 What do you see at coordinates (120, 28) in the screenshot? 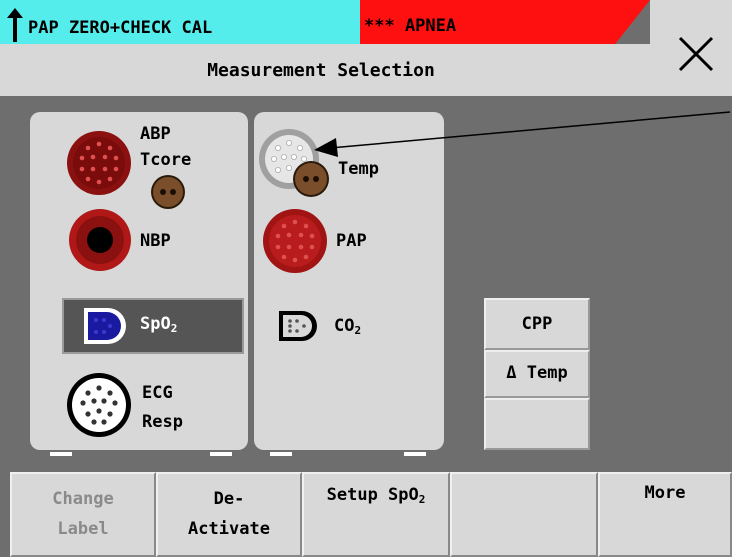
I see `inop-alarm-text: PAP ZERO+CHECK CAL` at bounding box center [120, 28].